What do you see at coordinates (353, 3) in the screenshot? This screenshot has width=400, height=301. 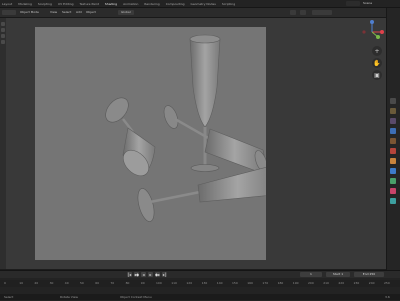 I see `scene-selector` at bounding box center [353, 3].